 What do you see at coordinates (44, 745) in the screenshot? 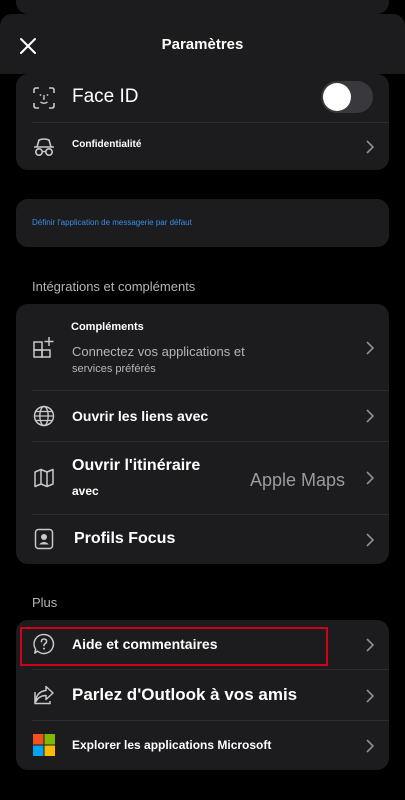
I see `microsoft-logo-icon` at bounding box center [44, 745].